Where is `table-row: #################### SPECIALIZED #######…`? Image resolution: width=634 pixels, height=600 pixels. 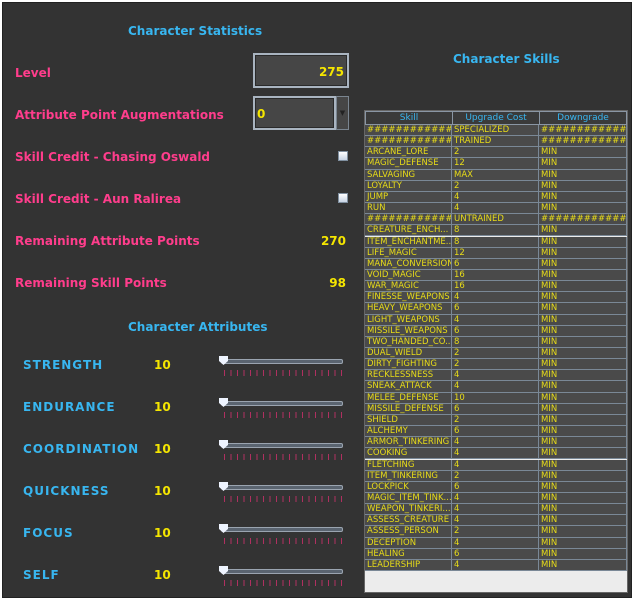
table-row: #################### SPECIALIZED #######… is located at coordinates (496, 131).